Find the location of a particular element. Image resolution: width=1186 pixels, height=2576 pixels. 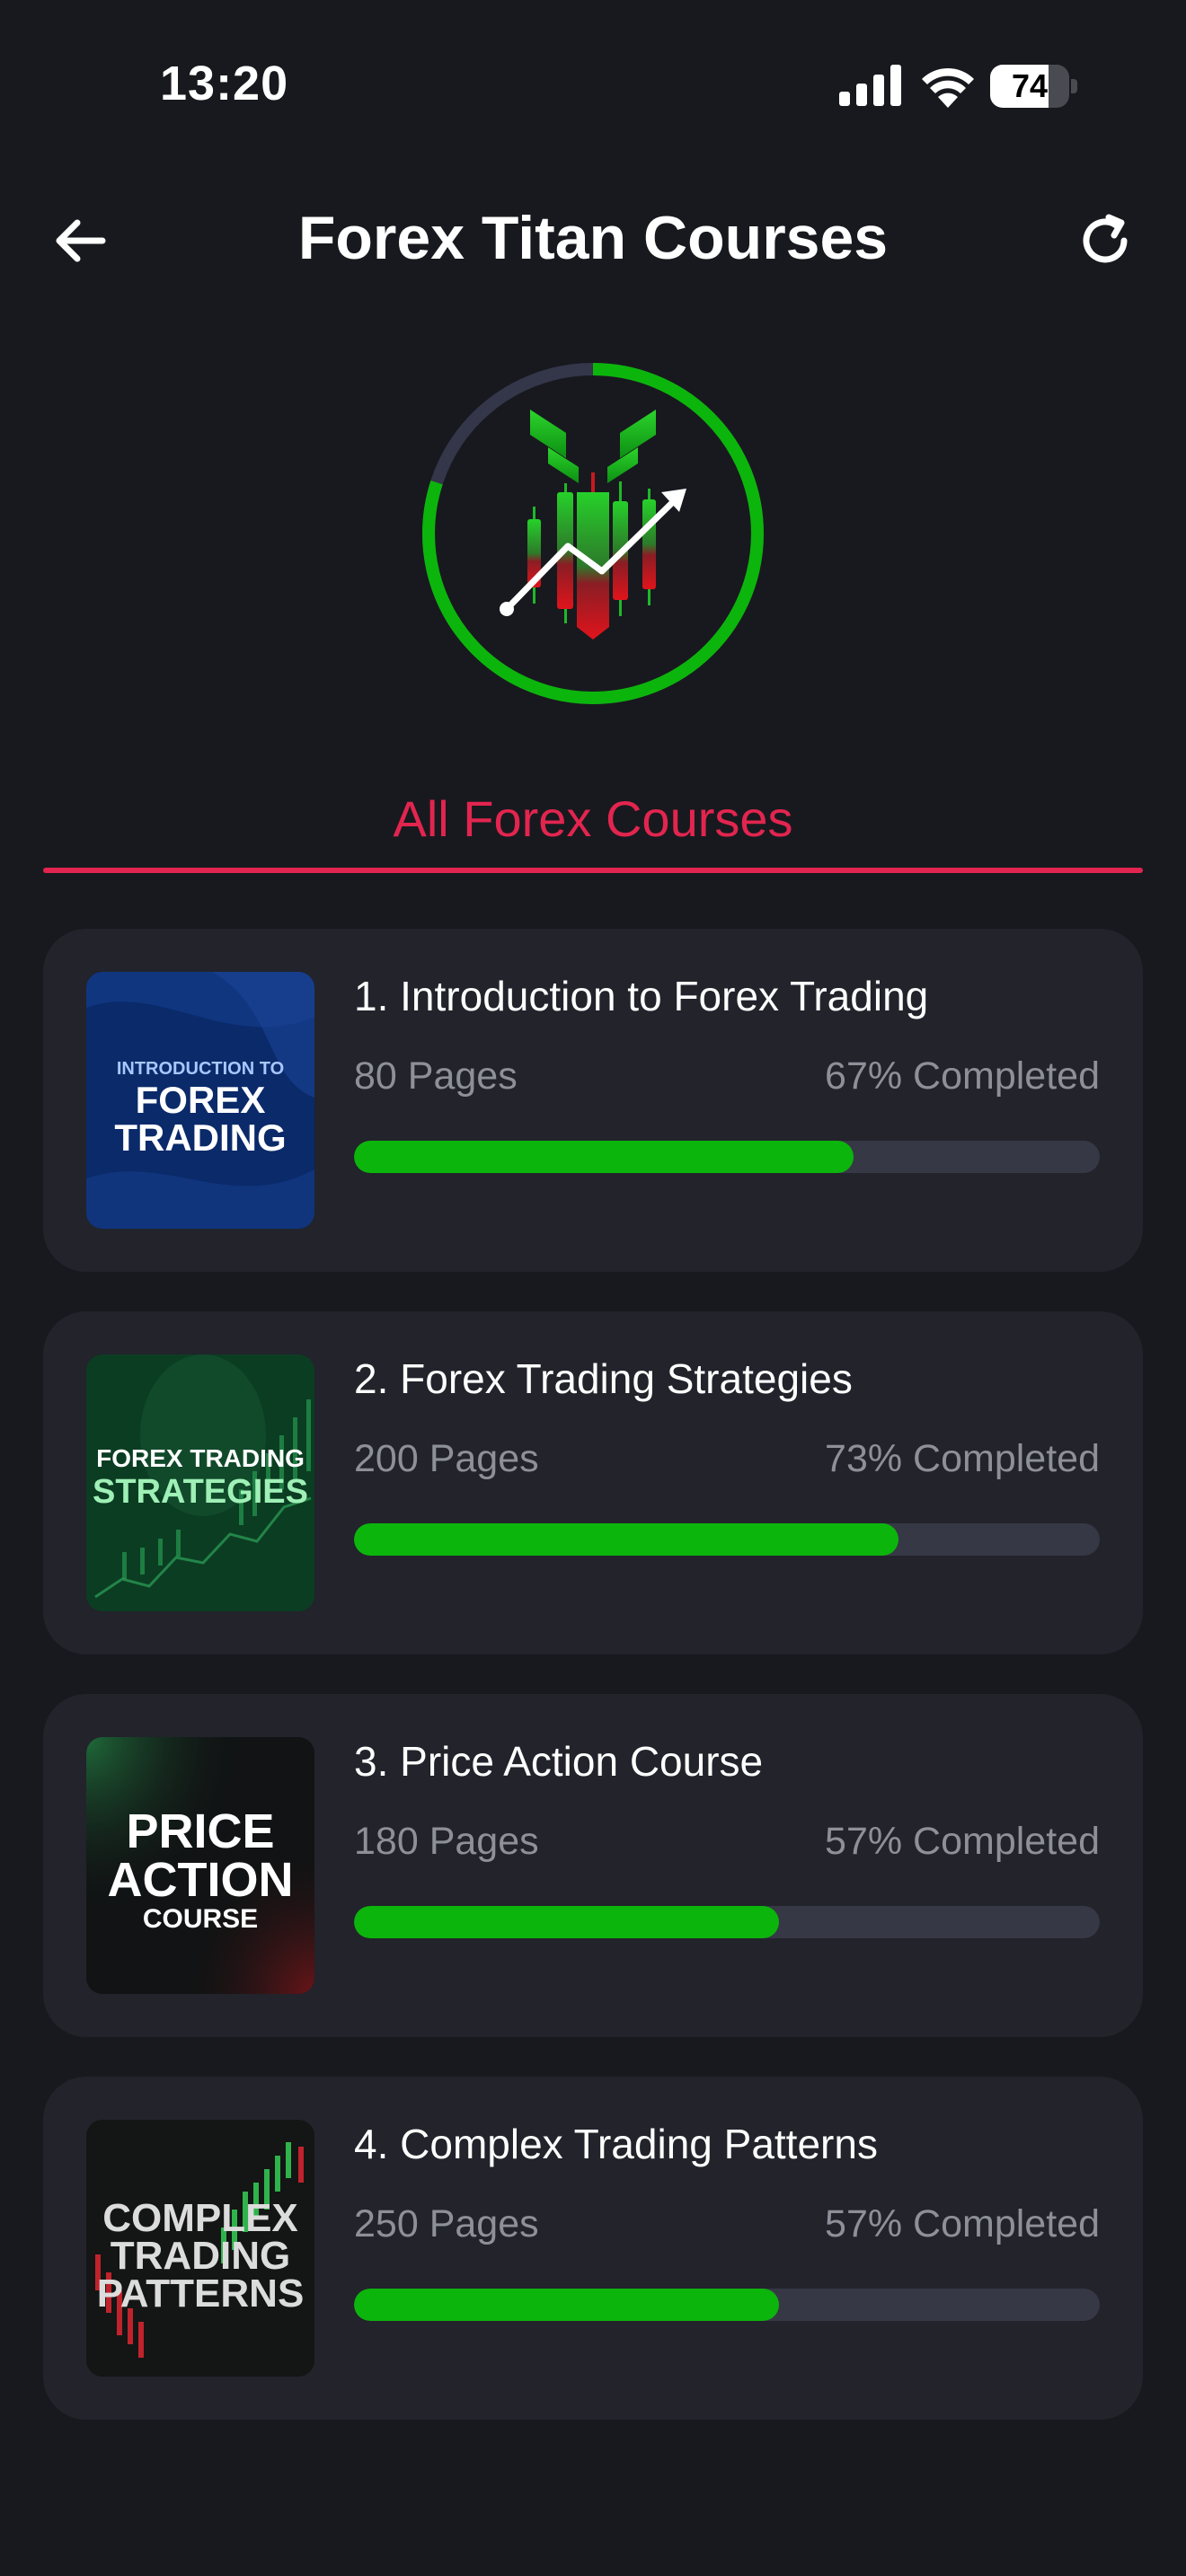

refresh-icon is located at coordinates (1105, 238).